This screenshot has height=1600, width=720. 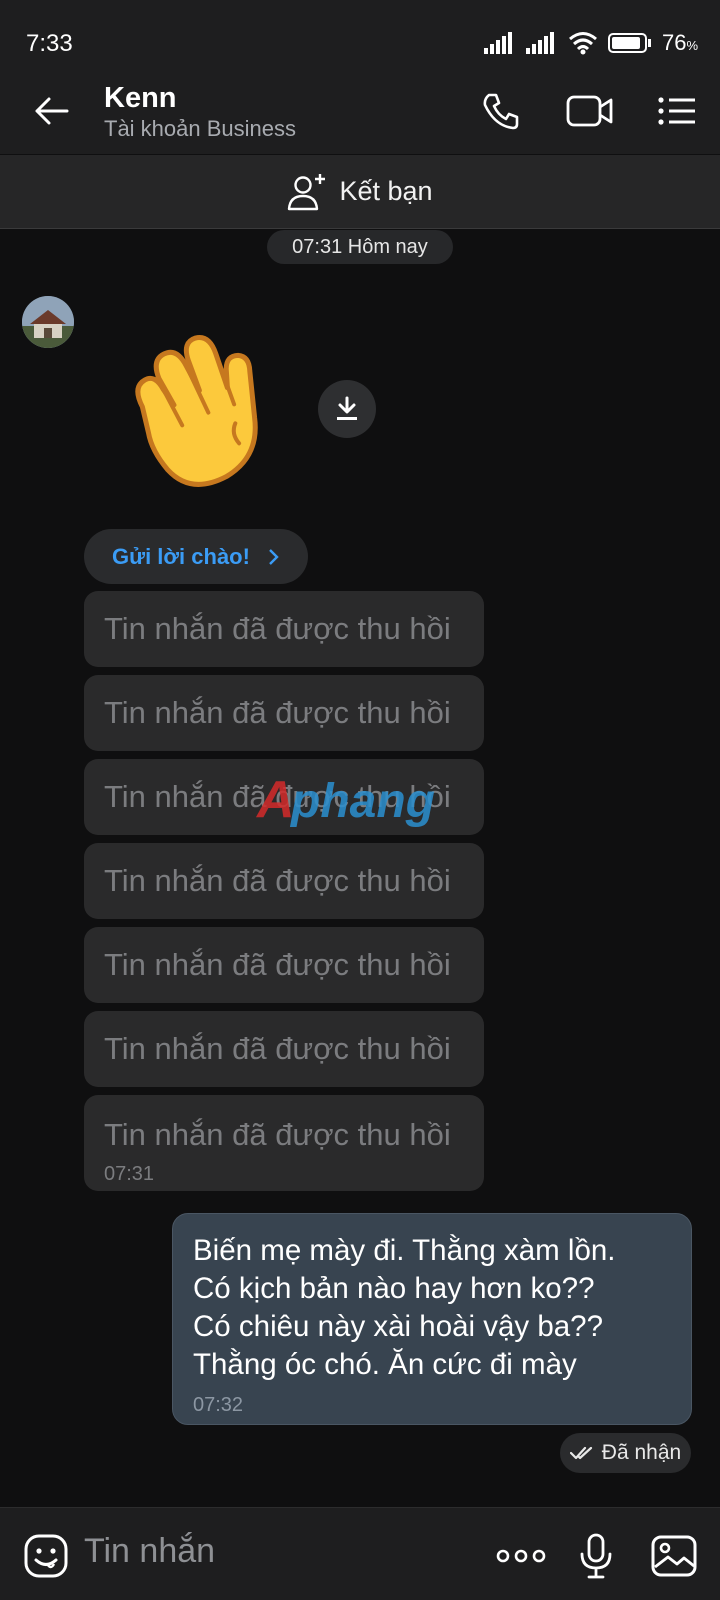 I want to click on voice-record-button, so click(x=596, y=1556).